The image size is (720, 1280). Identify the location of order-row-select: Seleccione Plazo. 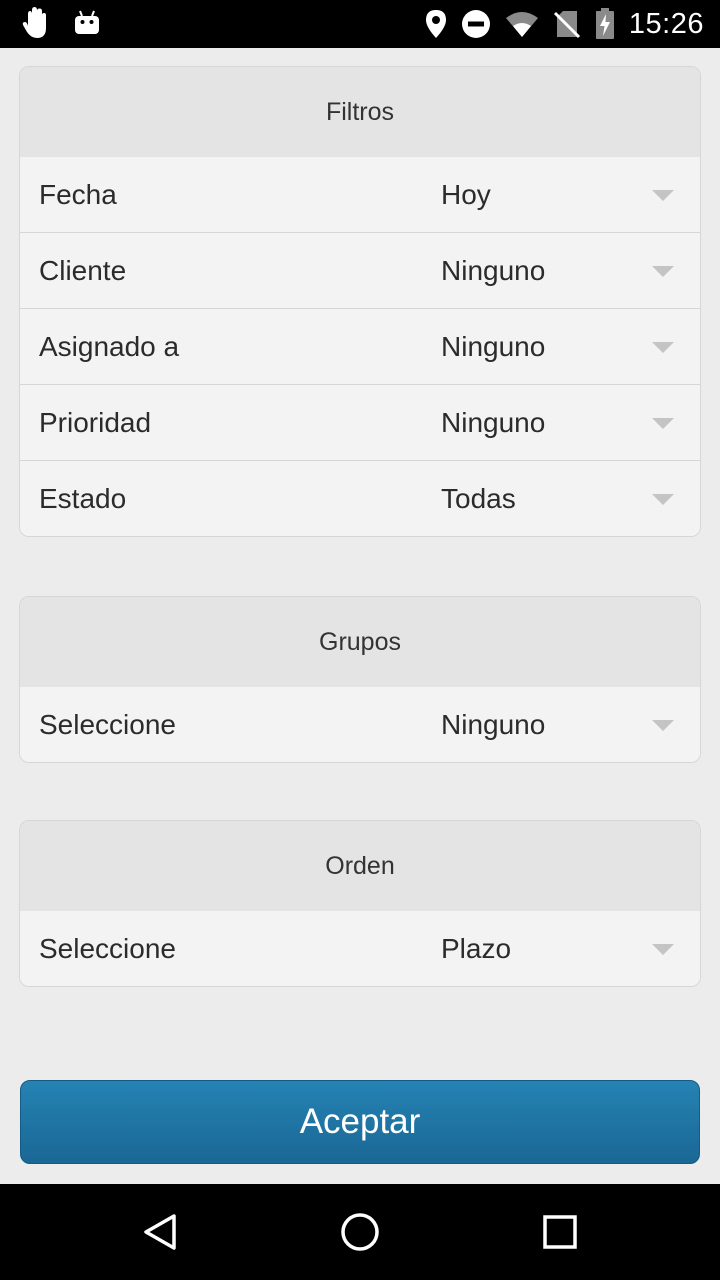
(360, 948).